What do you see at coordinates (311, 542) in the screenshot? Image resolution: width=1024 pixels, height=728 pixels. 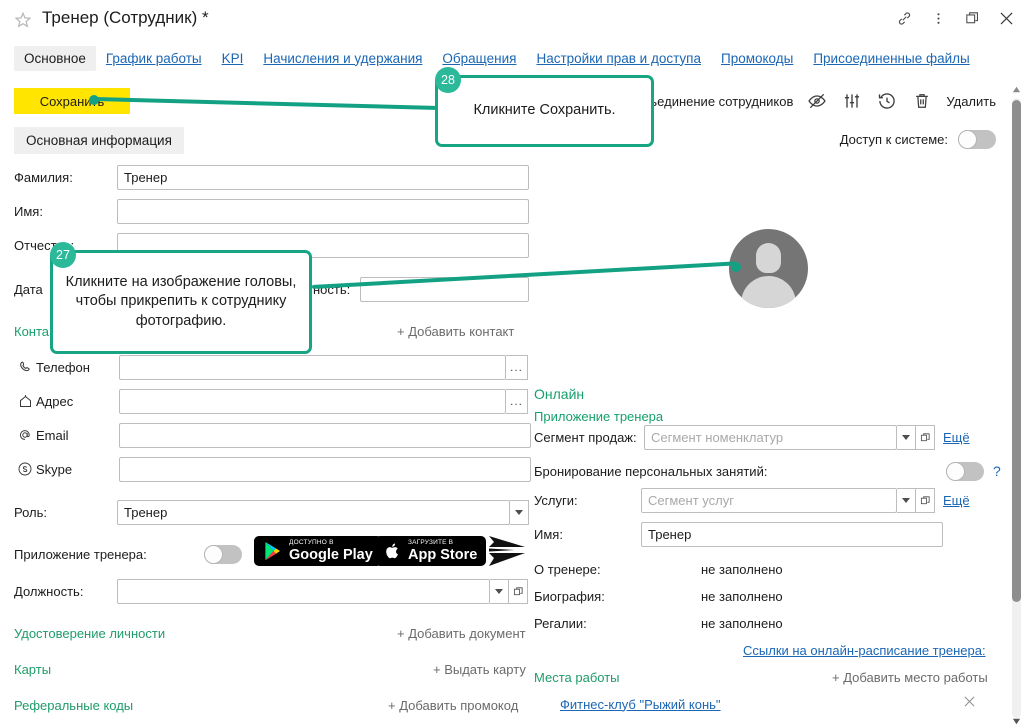 I see `google-play-small-label: ДОСТУПНО В` at bounding box center [311, 542].